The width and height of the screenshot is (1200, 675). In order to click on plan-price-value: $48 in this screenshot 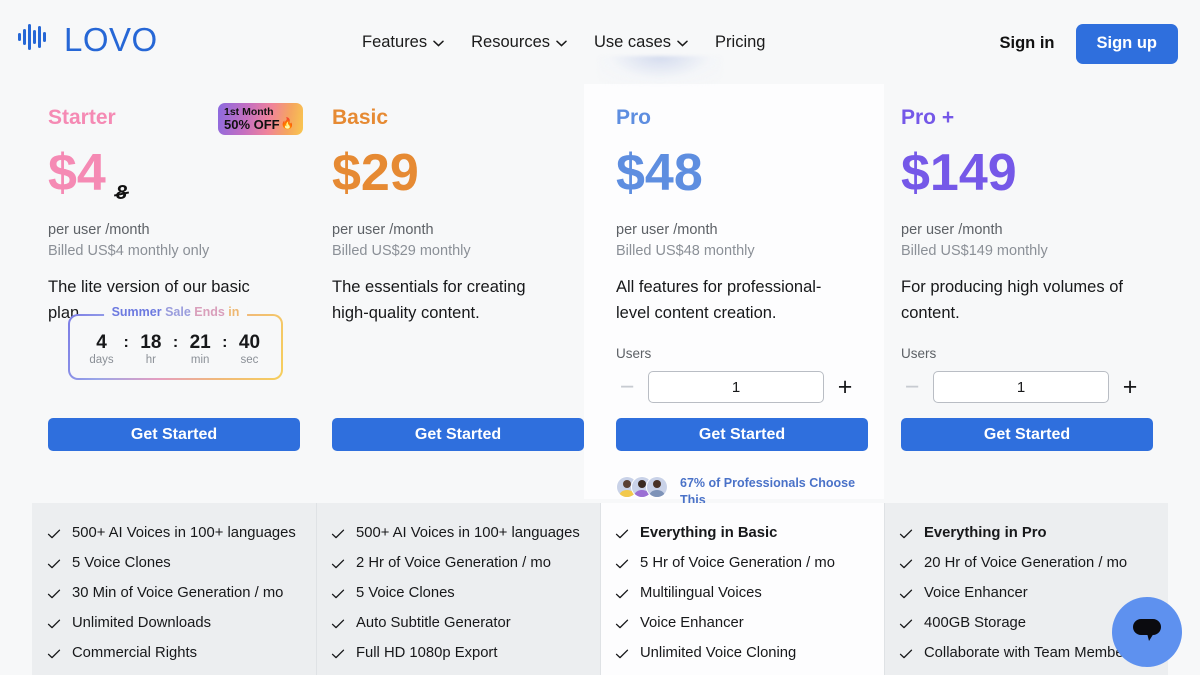, I will do `click(659, 173)`.